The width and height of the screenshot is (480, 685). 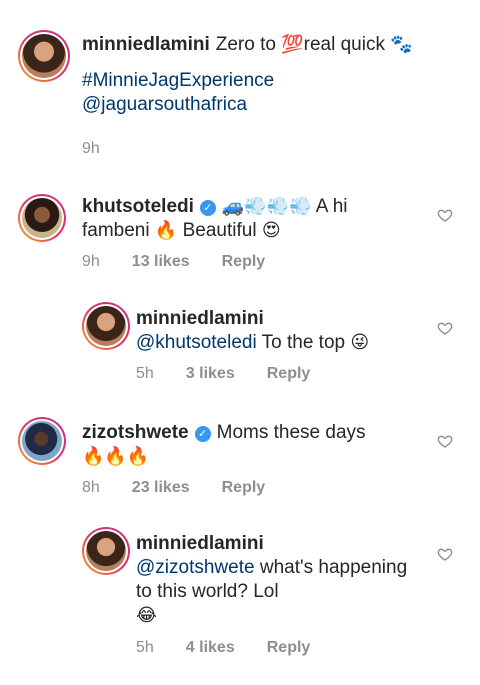 What do you see at coordinates (91, 487) in the screenshot?
I see `comment-time: 8h` at bounding box center [91, 487].